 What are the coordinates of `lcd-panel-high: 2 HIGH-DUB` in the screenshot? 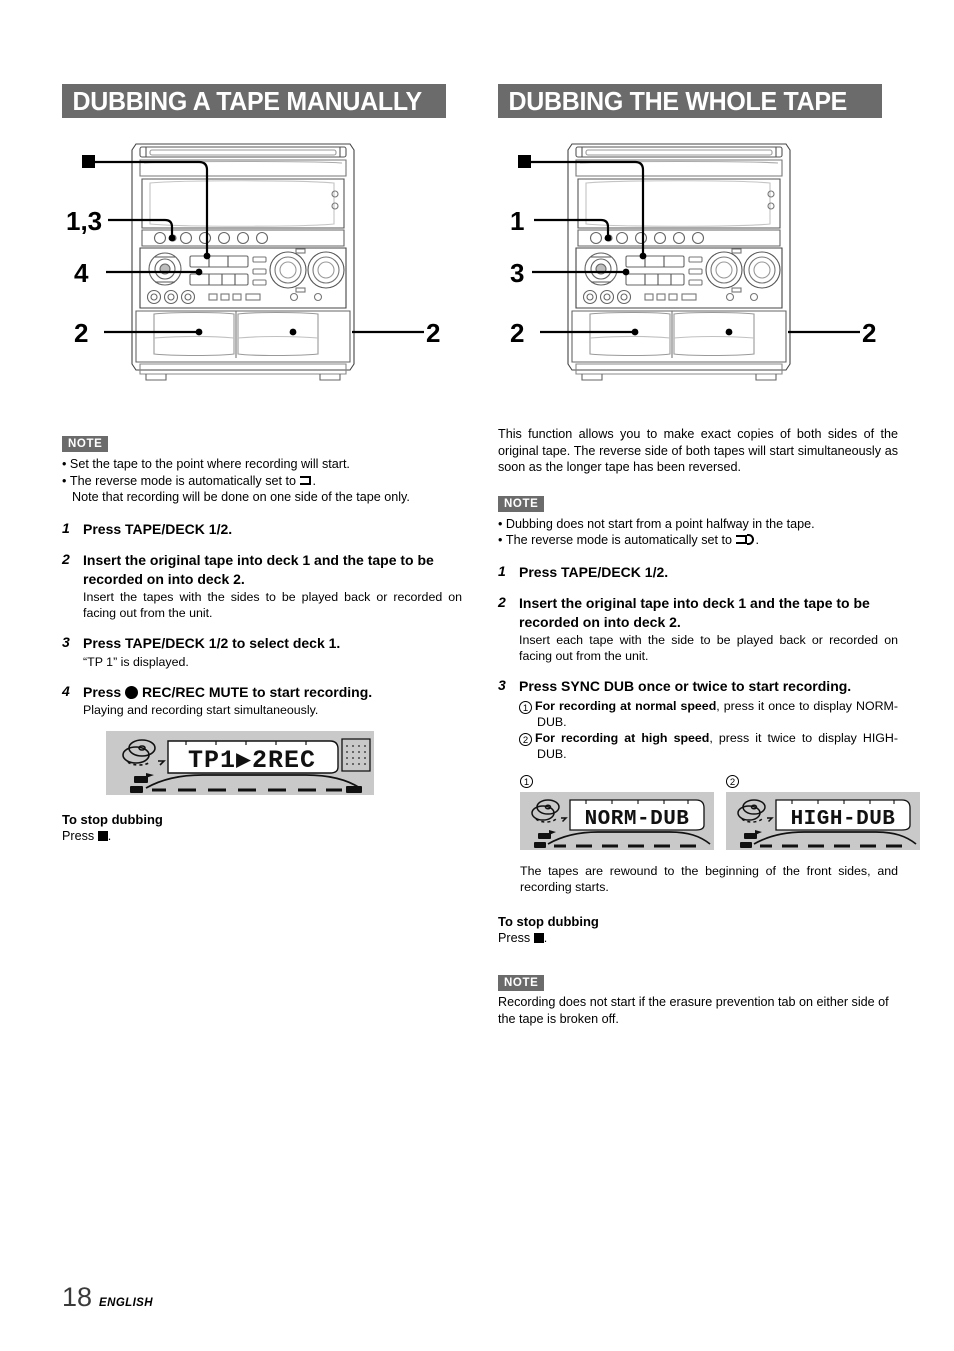 It's located at (823, 813).